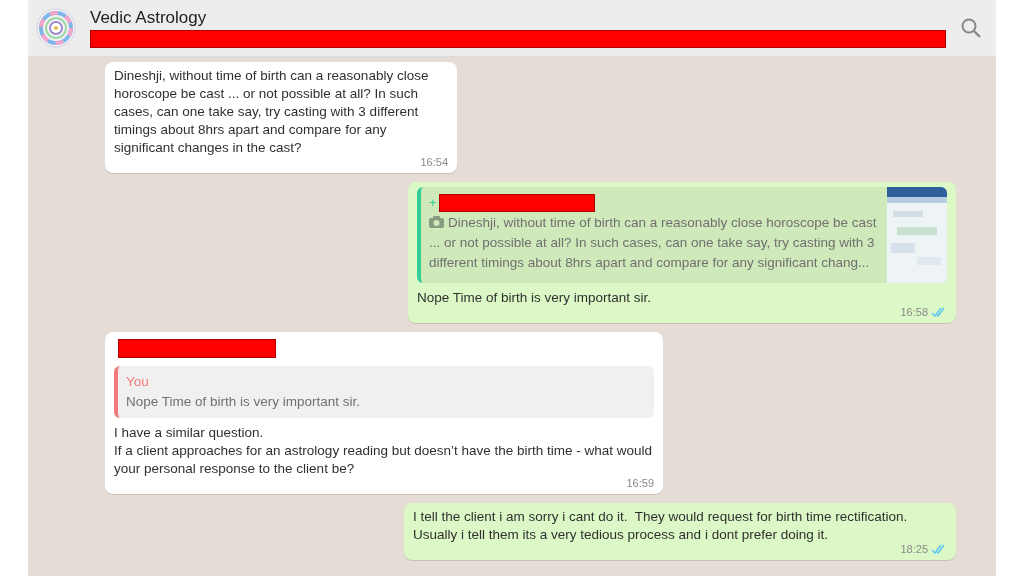 The height and width of the screenshot is (576, 1024). What do you see at coordinates (244, 402) in the screenshot?
I see `quoted-text: Nope Time of birth is very important sir.` at bounding box center [244, 402].